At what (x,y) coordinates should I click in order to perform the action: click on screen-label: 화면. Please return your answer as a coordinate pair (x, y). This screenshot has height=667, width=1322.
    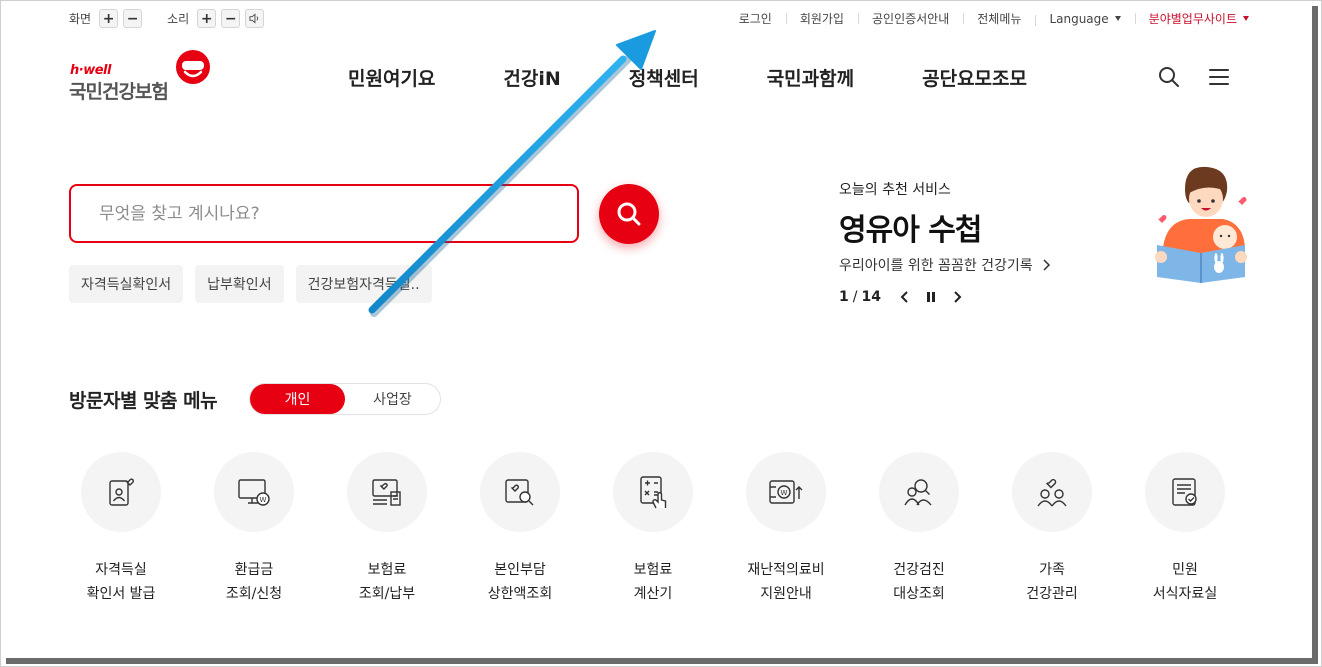
    Looking at the image, I should click on (80, 19).